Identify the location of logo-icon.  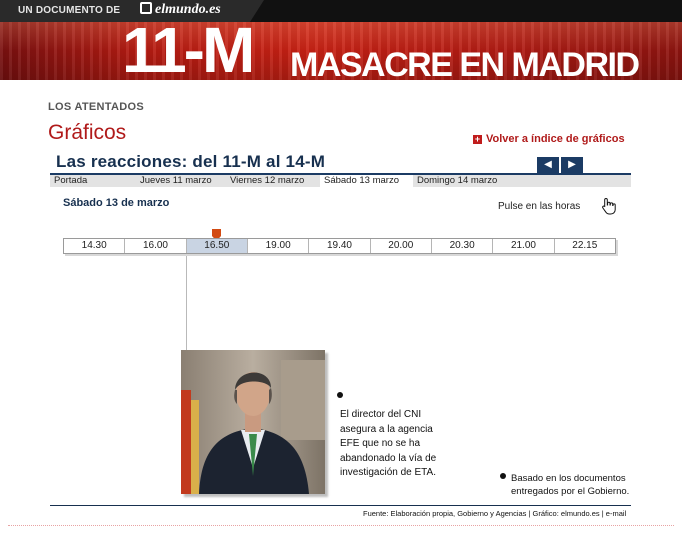
(146, 8).